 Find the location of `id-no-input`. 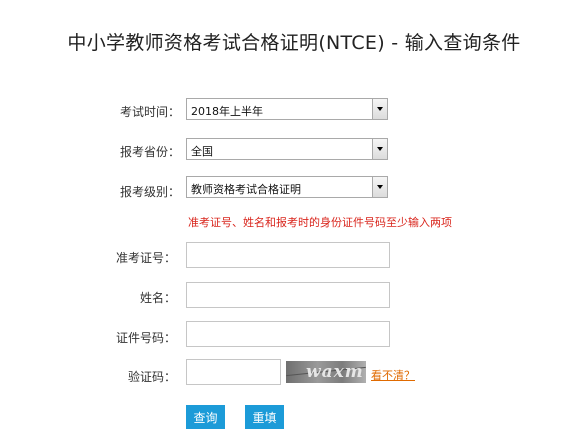

id-no-input is located at coordinates (288, 334).